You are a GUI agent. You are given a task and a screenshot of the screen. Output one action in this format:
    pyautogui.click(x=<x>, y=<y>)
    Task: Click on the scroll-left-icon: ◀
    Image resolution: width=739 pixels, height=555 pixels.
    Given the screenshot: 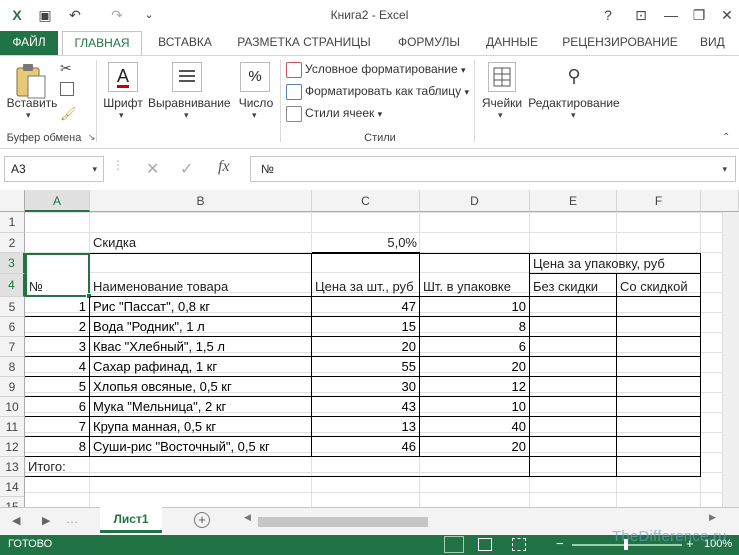 What is the action you would take?
    pyautogui.click(x=247, y=517)
    